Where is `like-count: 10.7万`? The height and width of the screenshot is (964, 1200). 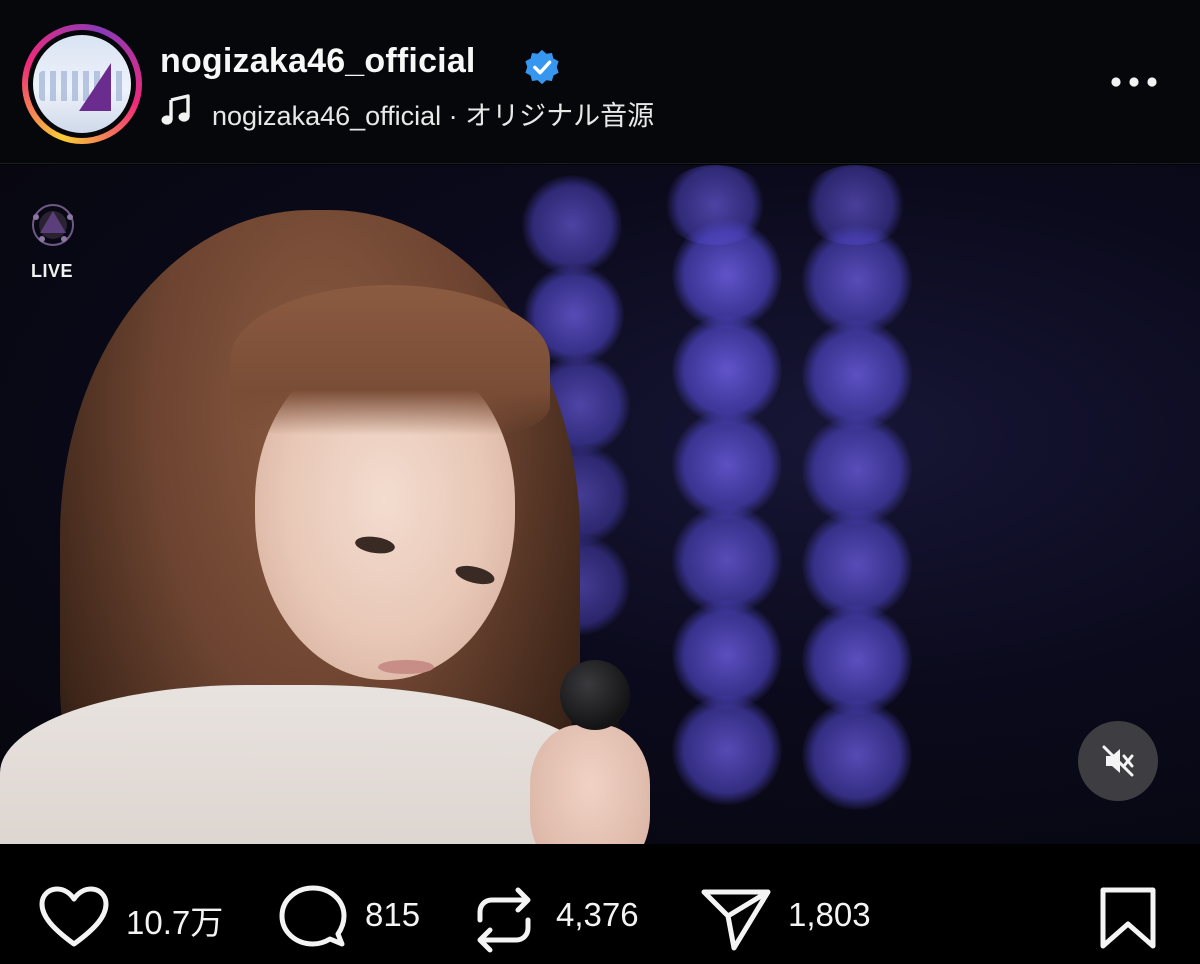
like-count: 10.7万 is located at coordinates (174, 920).